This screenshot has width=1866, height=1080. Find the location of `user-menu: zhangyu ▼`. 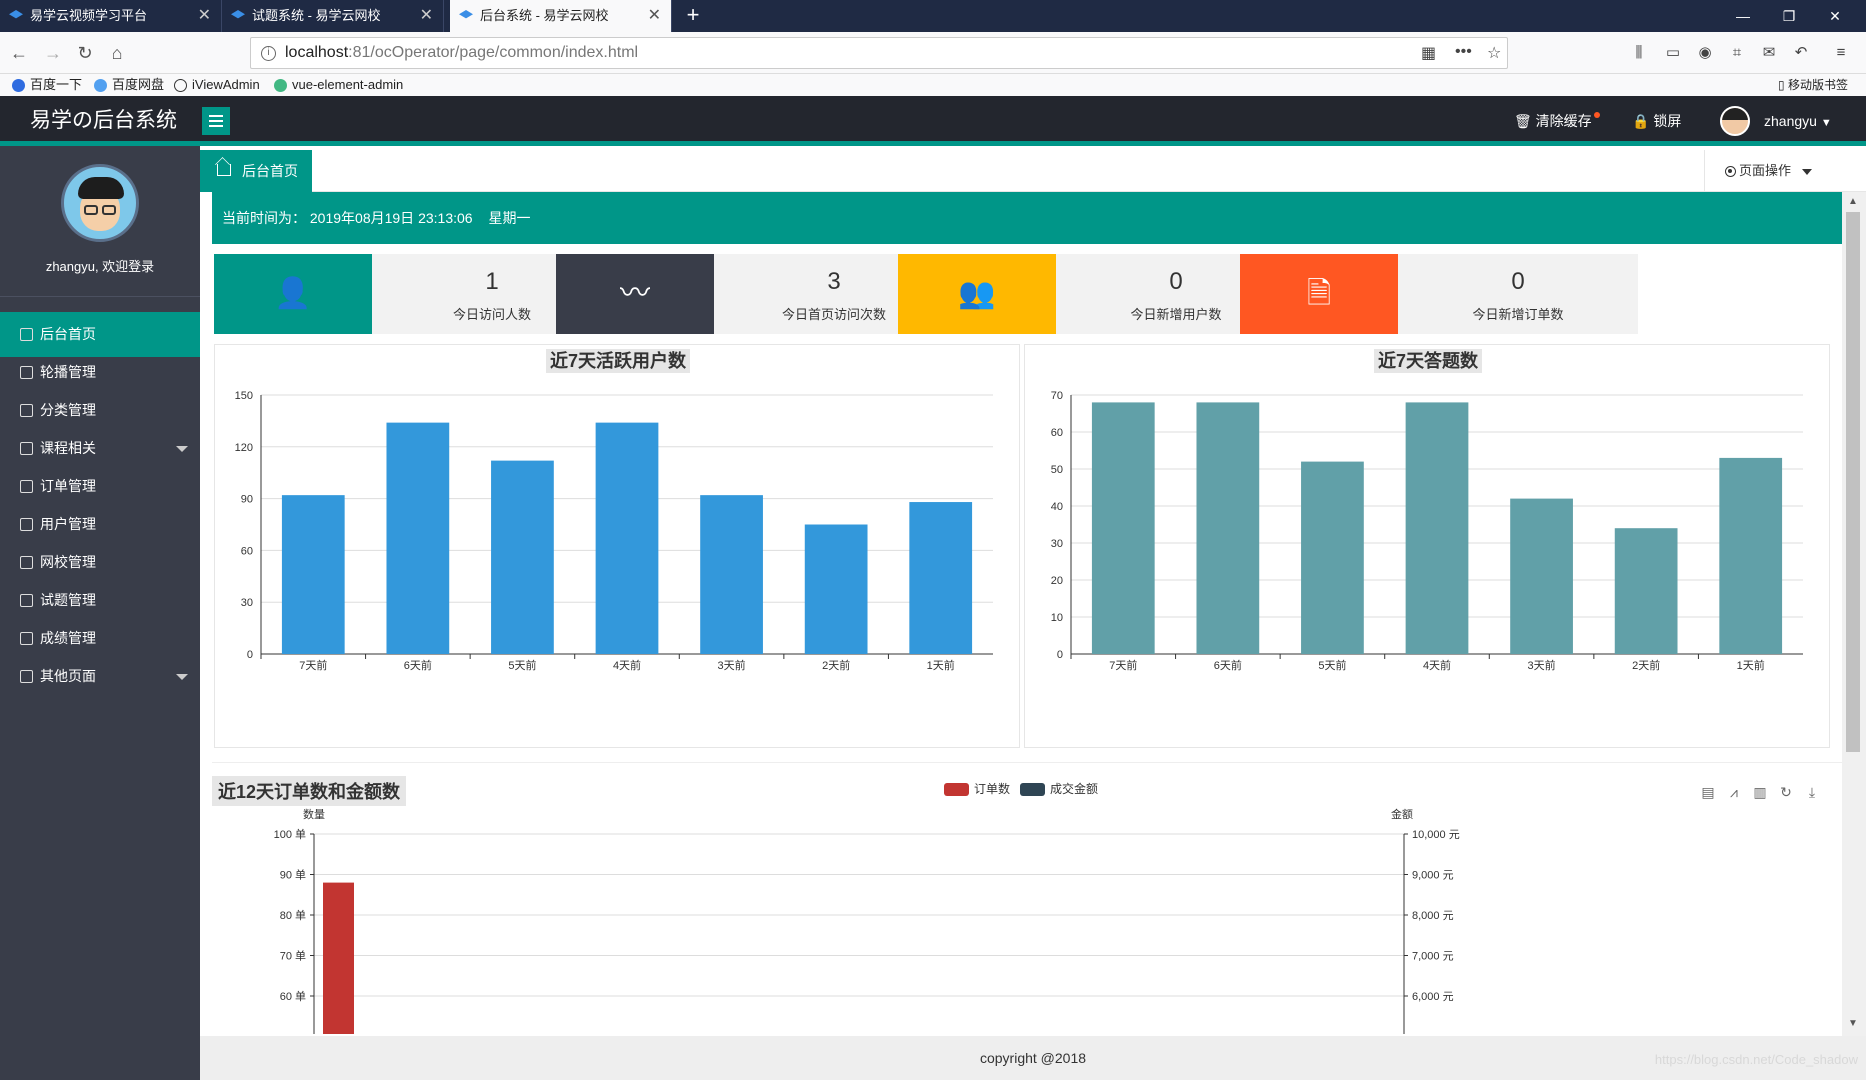

user-menu: zhangyu ▼ is located at coordinates (1798, 122).